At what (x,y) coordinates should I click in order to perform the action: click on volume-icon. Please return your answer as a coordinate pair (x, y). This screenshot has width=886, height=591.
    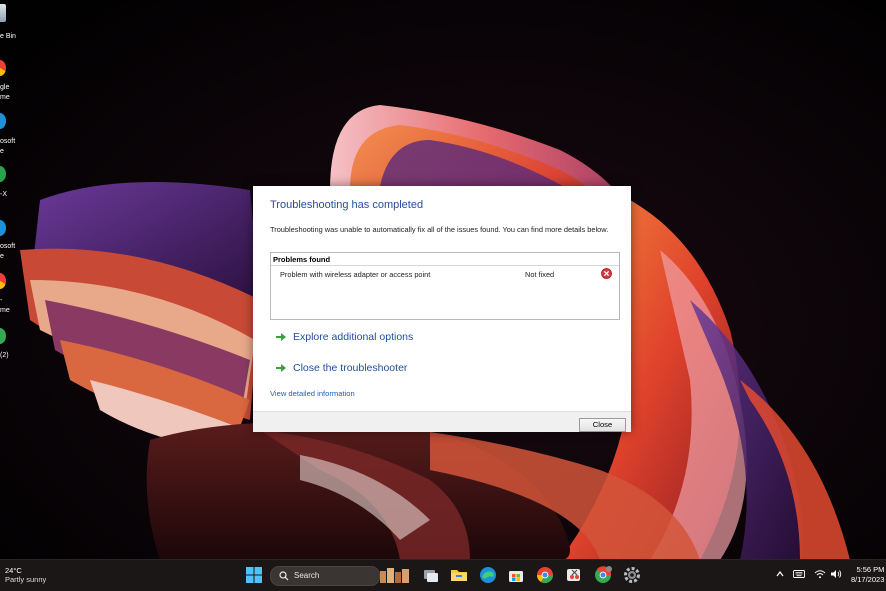
    Looking at the image, I should click on (836, 574).